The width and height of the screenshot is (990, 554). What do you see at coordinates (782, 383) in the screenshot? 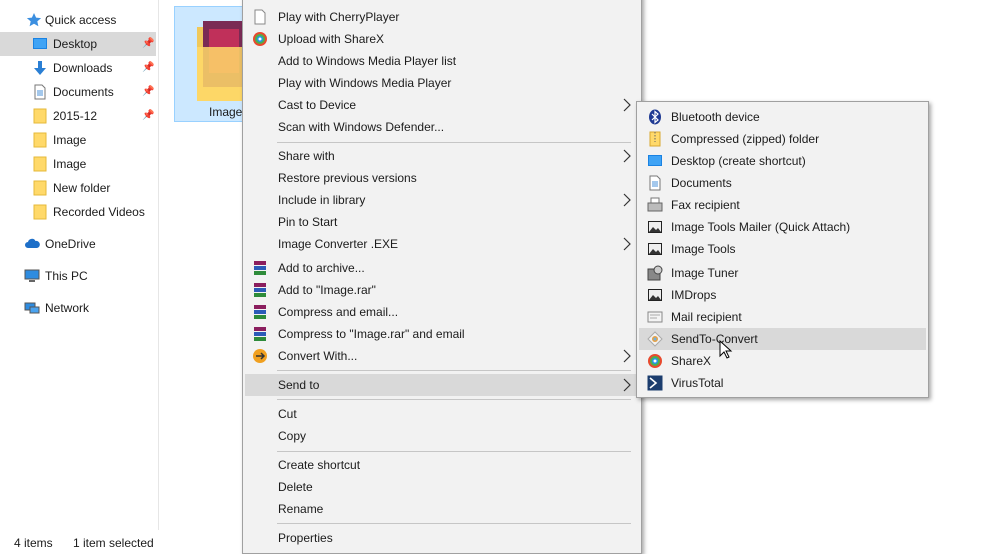
I see `sendto-virustotal: VirusTotal` at bounding box center [782, 383].